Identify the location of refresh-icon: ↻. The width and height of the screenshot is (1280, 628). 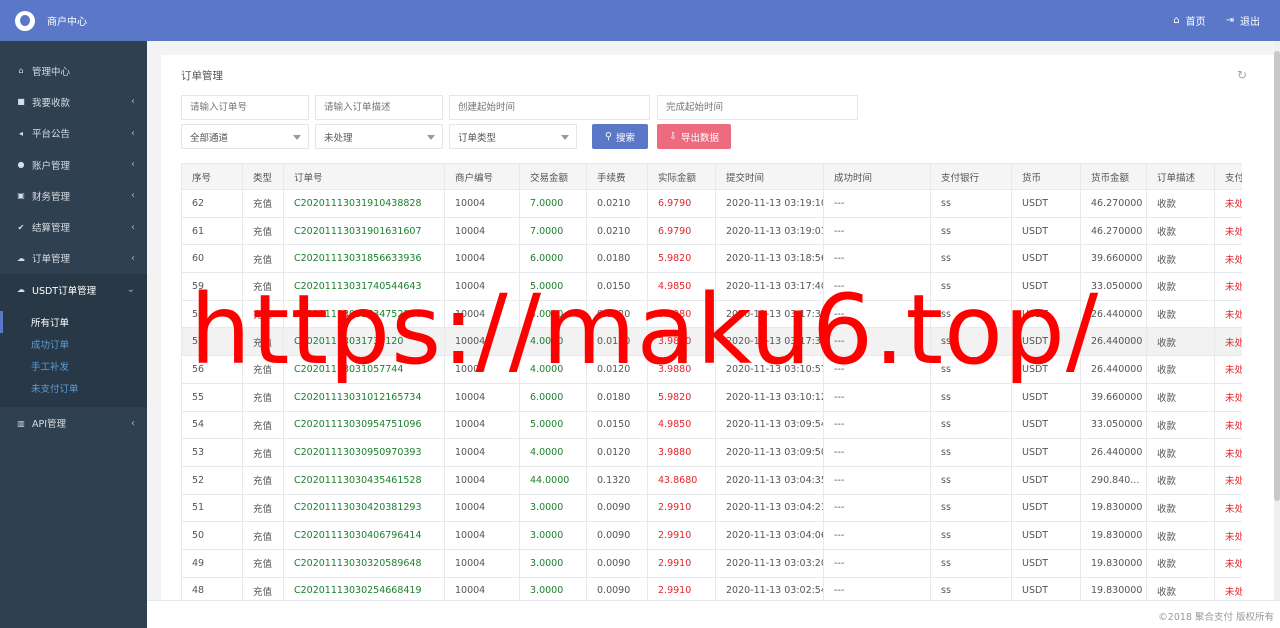
(1242, 75).